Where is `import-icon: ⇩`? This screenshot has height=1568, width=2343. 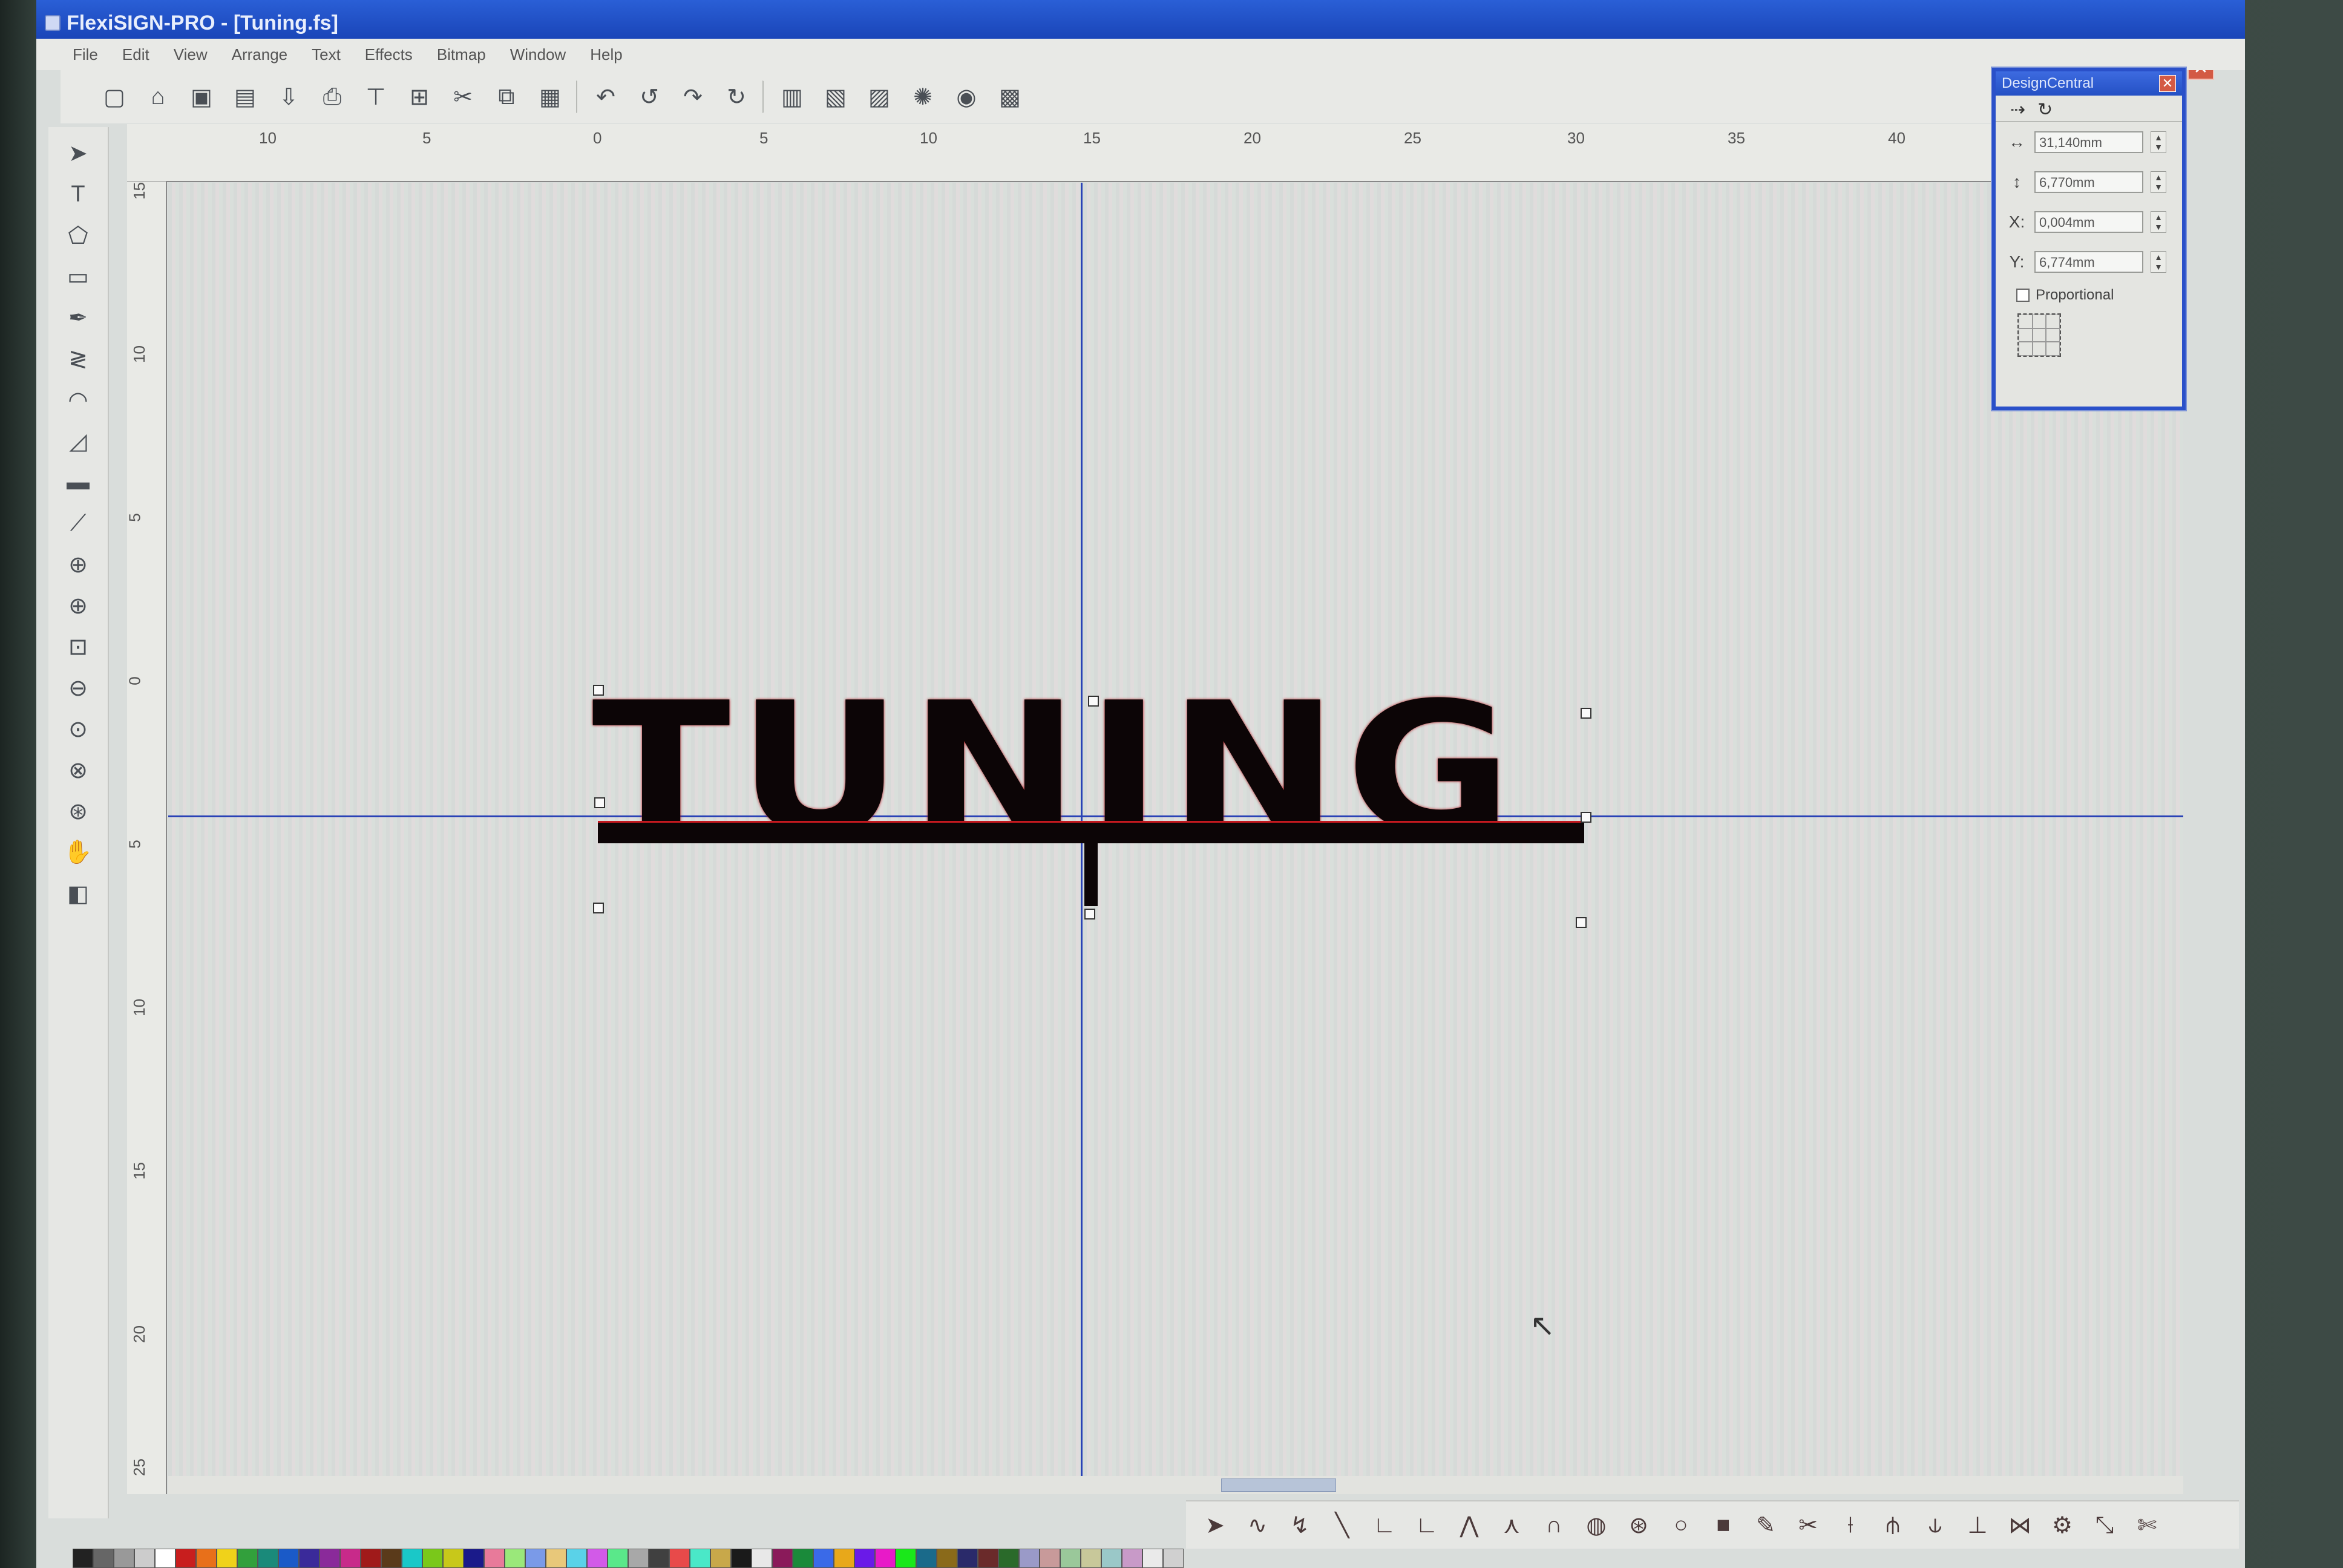
import-icon: ⇩ is located at coordinates (288, 96).